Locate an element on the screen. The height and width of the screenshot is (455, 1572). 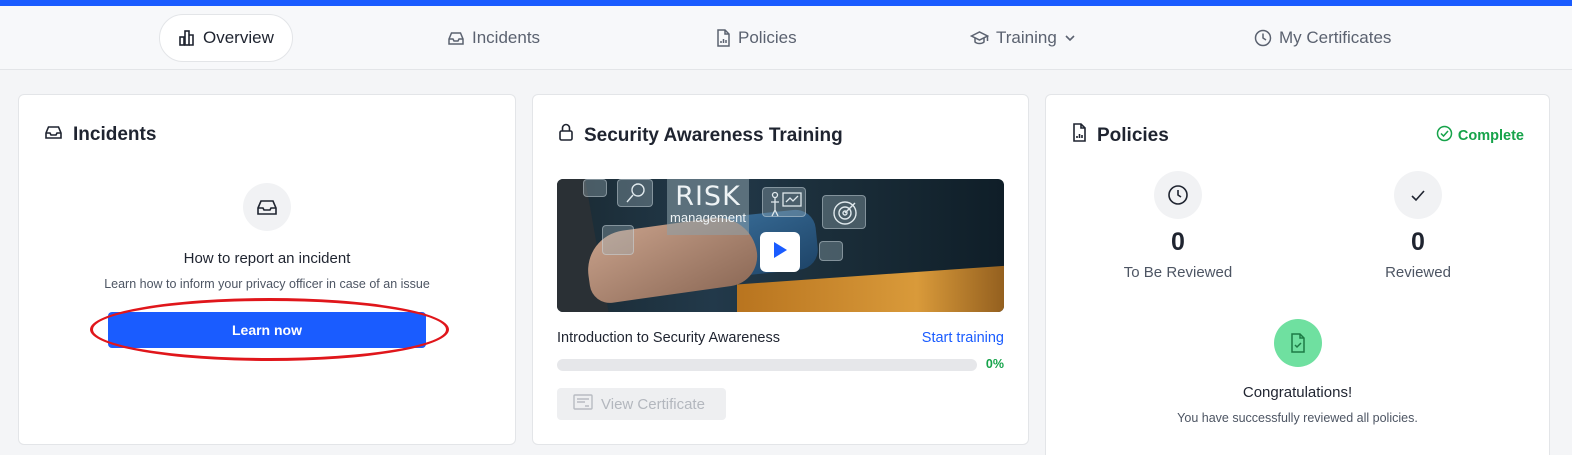
play-icon is located at coordinates (780, 252).